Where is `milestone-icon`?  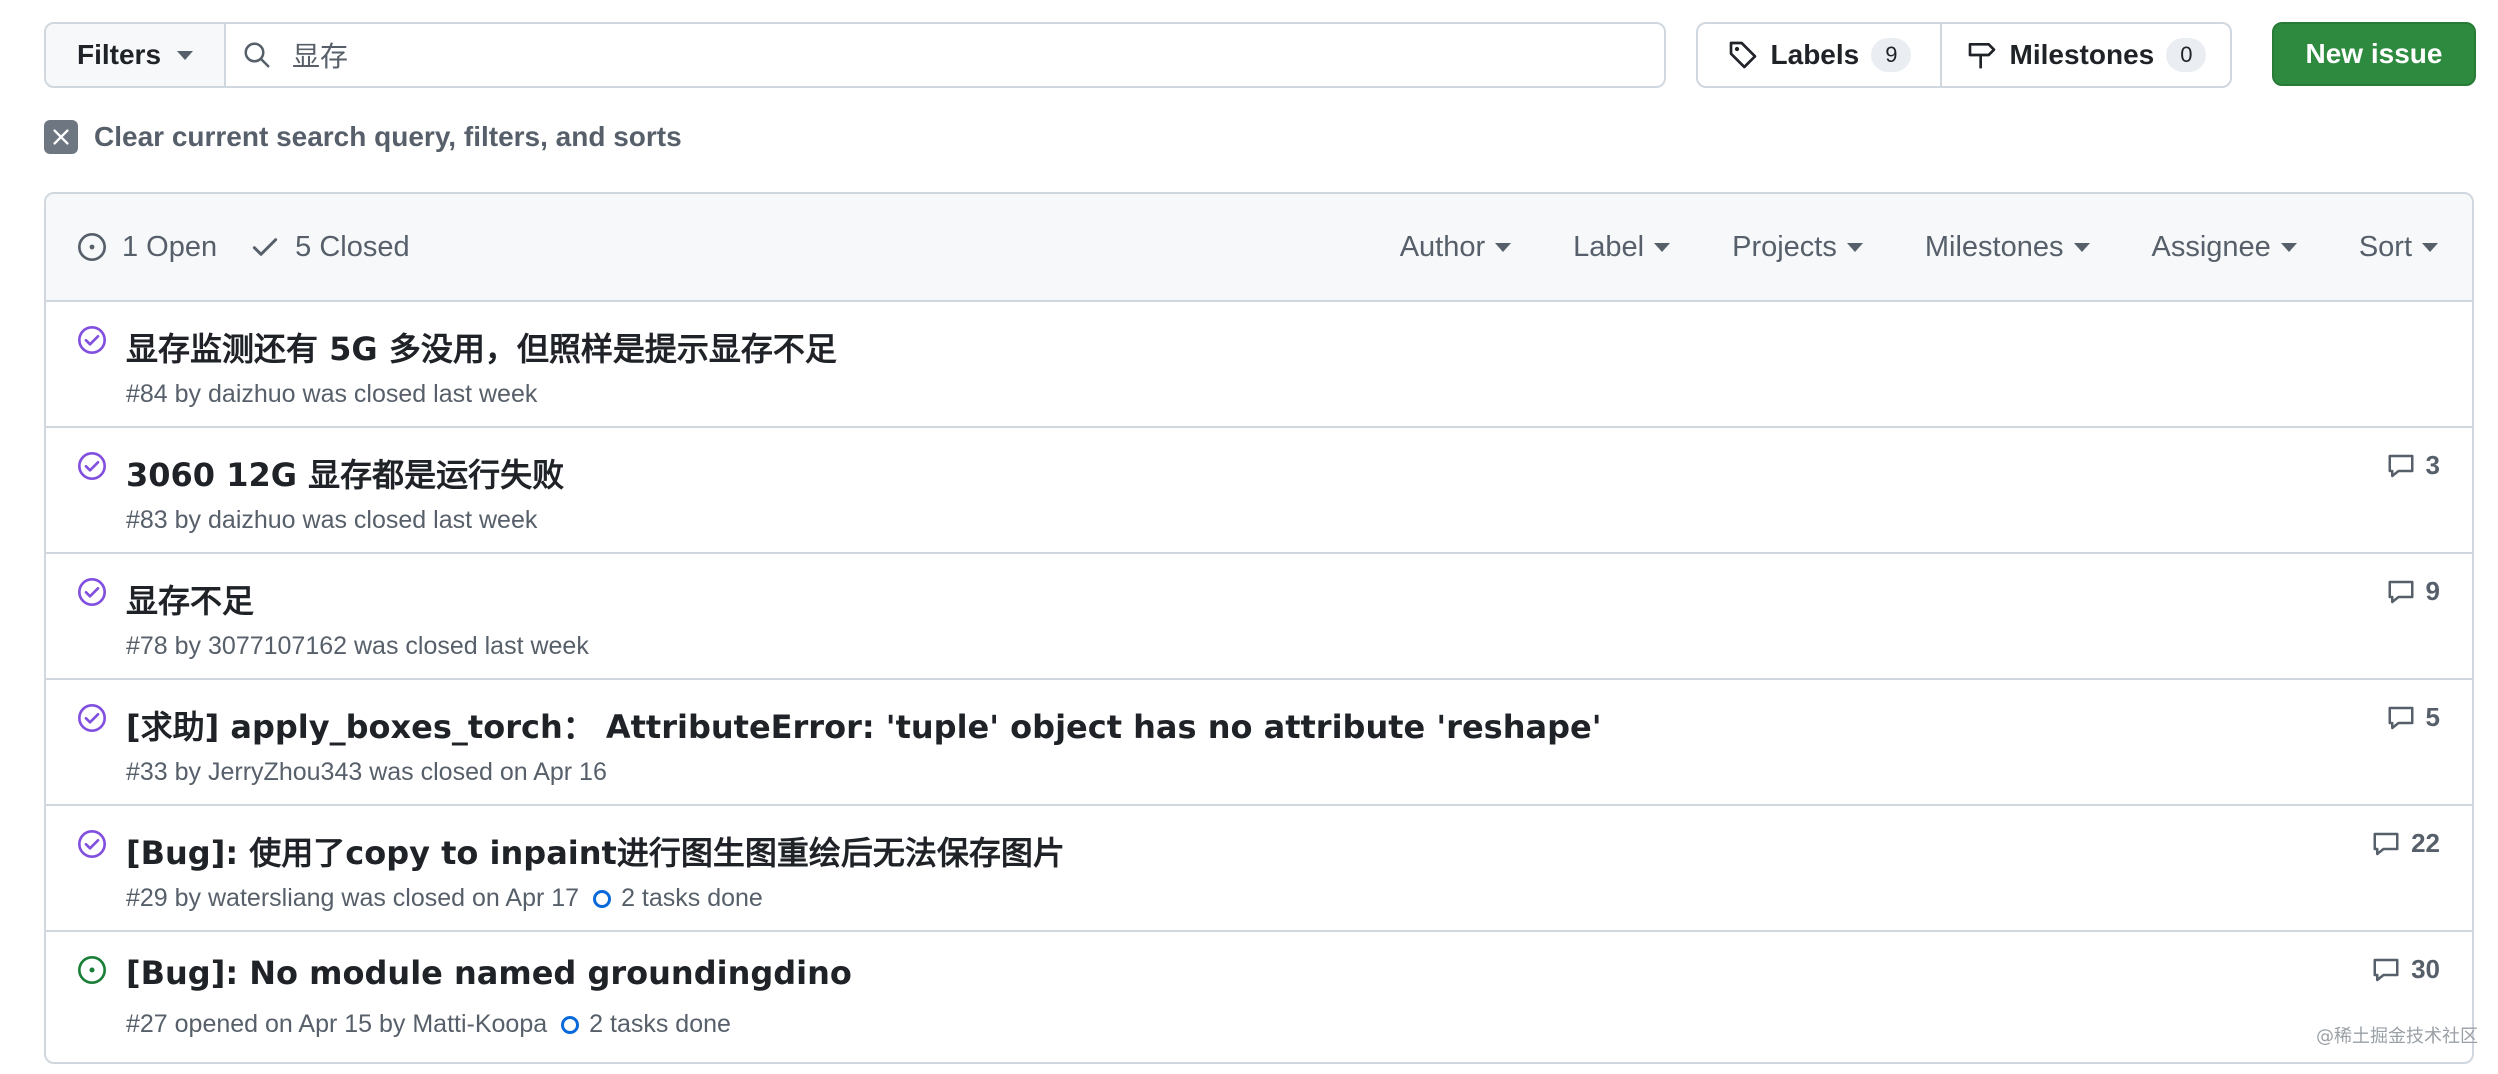
milestone-icon is located at coordinates (1981, 56).